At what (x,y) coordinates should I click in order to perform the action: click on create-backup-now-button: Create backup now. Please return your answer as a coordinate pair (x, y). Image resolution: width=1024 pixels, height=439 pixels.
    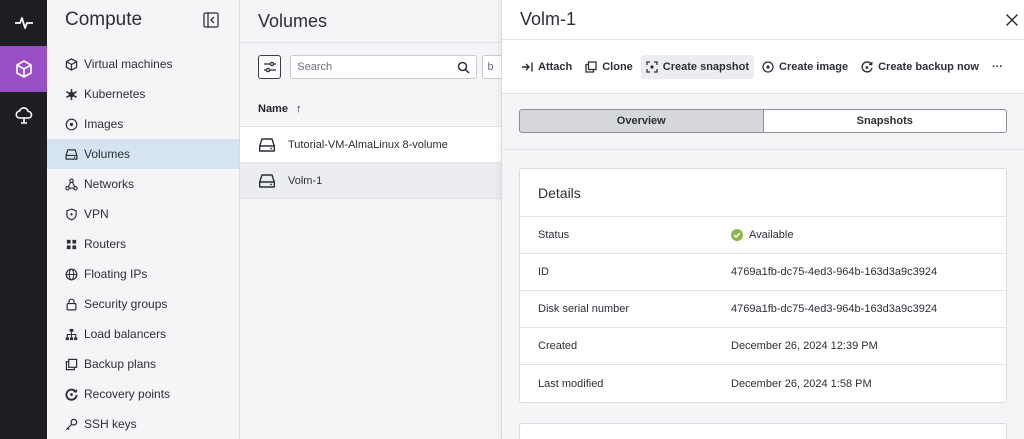
    Looking at the image, I should click on (920, 67).